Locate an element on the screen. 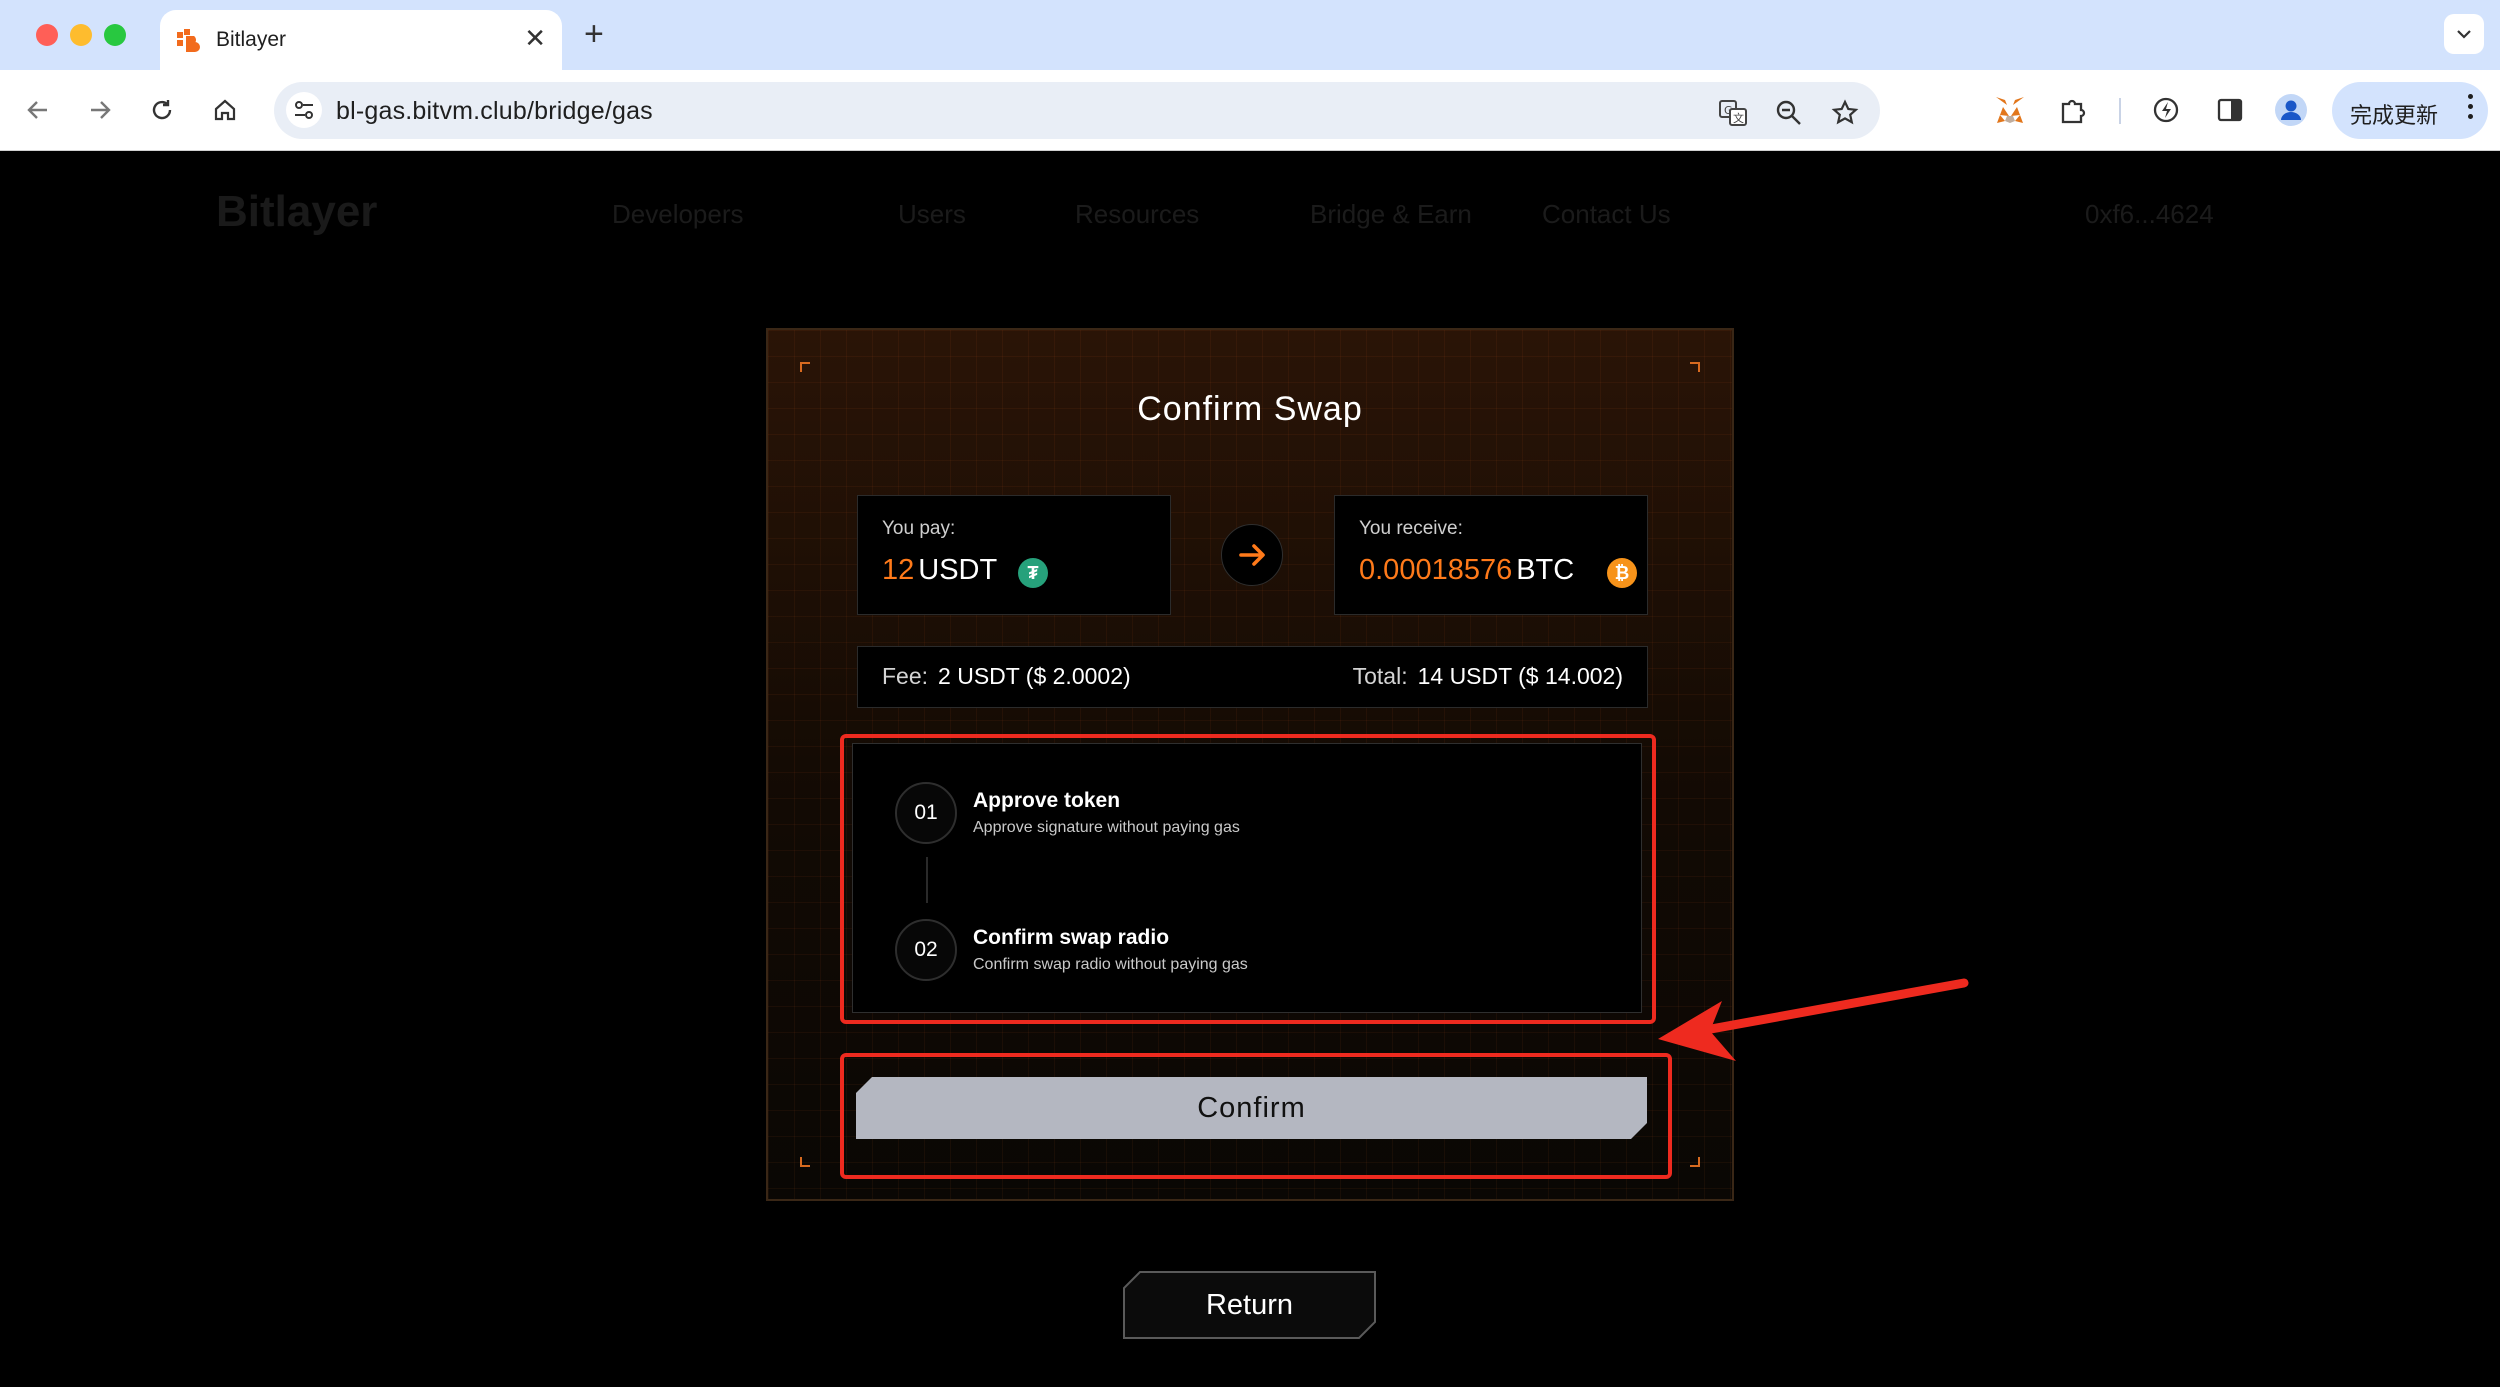 The height and width of the screenshot is (1387, 2500). reload-button is located at coordinates (162, 110).